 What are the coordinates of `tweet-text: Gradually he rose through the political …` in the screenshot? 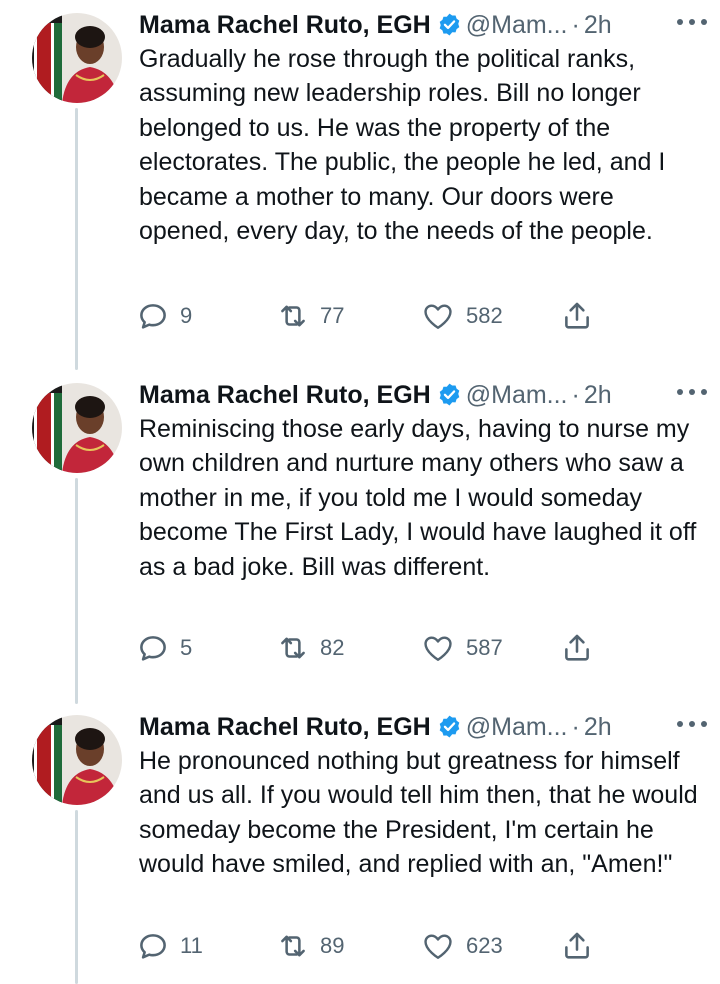 It's located at (402, 145).